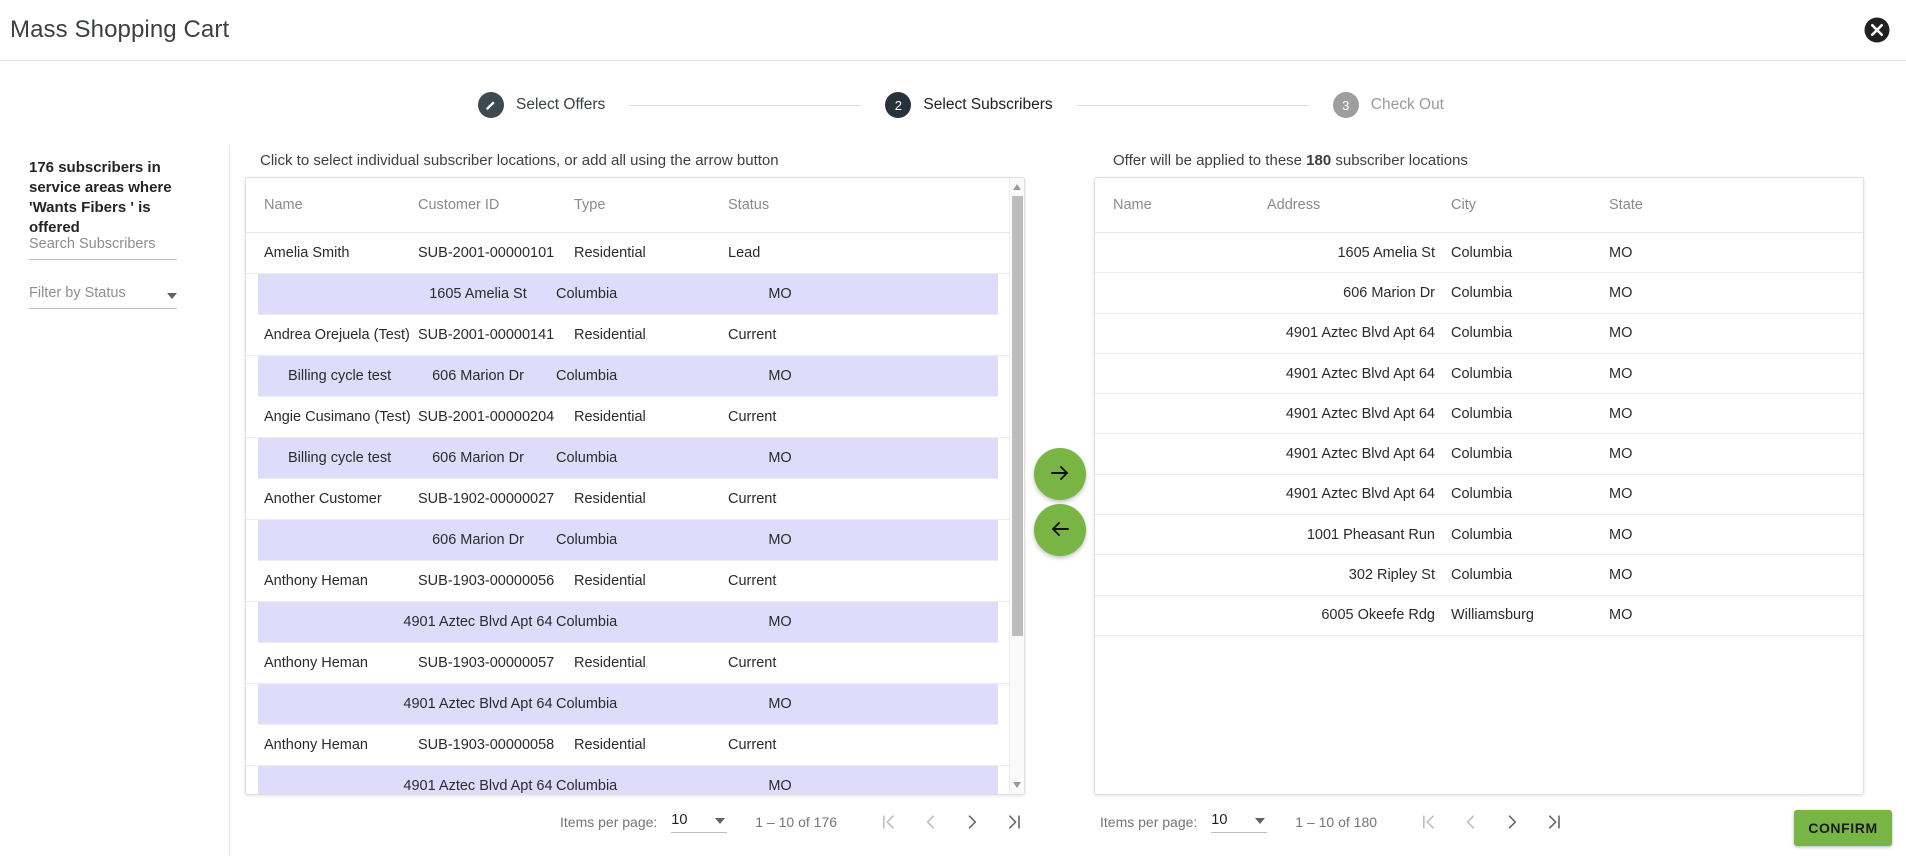 This screenshot has height=856, width=1906. Describe the element at coordinates (1017, 416) in the screenshot. I see `scrollbar-thumb` at that location.